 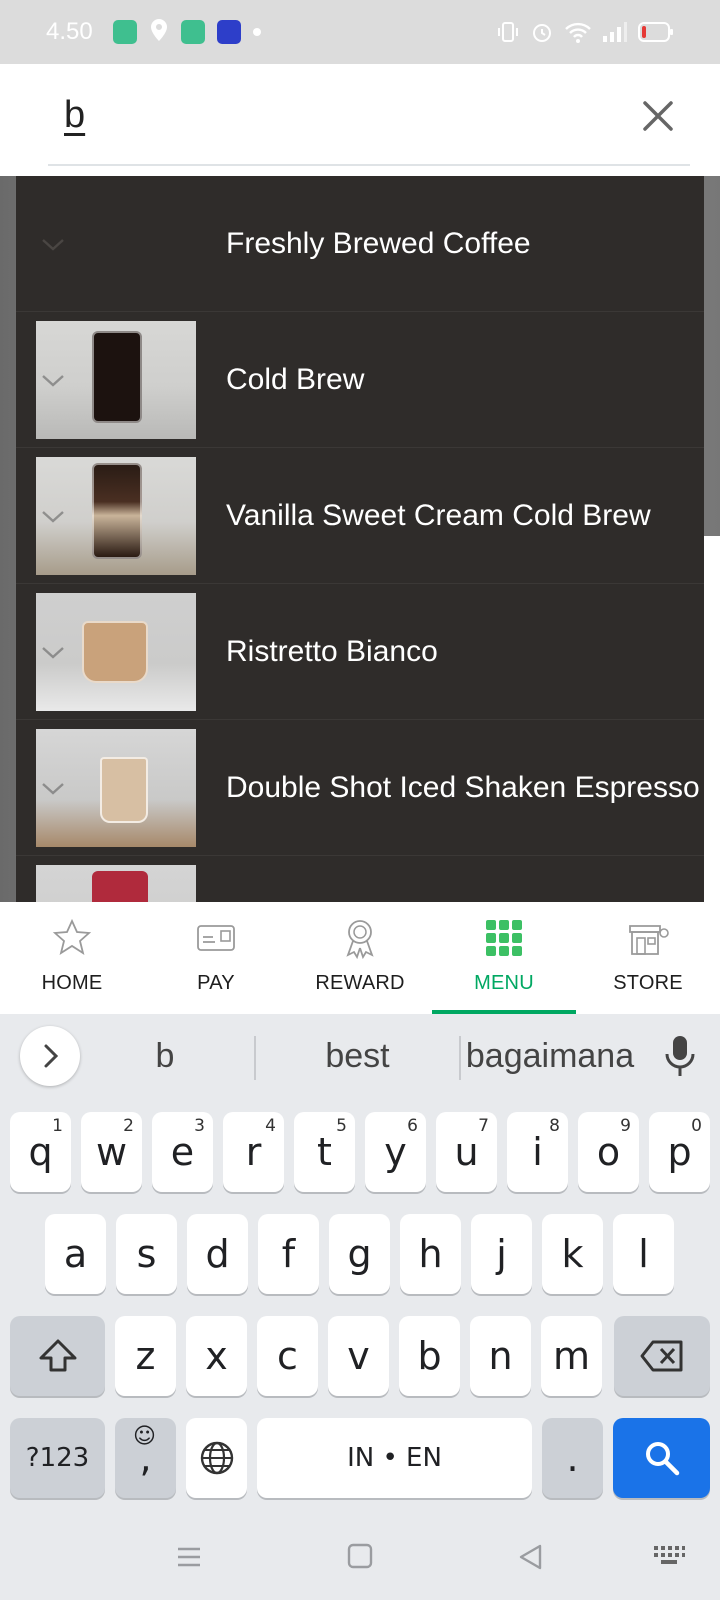 What do you see at coordinates (648, 958) in the screenshot?
I see `nav-store: STORE` at bounding box center [648, 958].